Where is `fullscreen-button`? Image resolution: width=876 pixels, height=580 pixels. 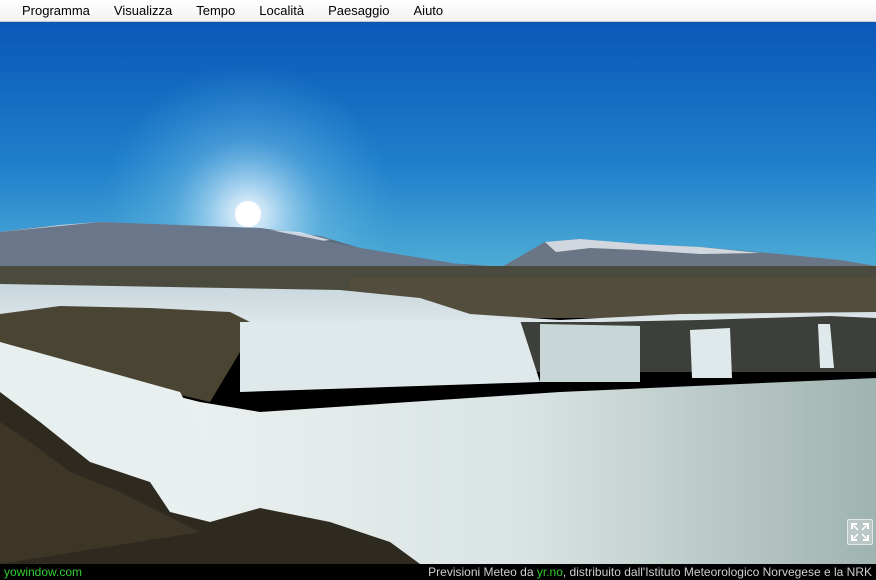
fullscreen-button is located at coordinates (860, 532).